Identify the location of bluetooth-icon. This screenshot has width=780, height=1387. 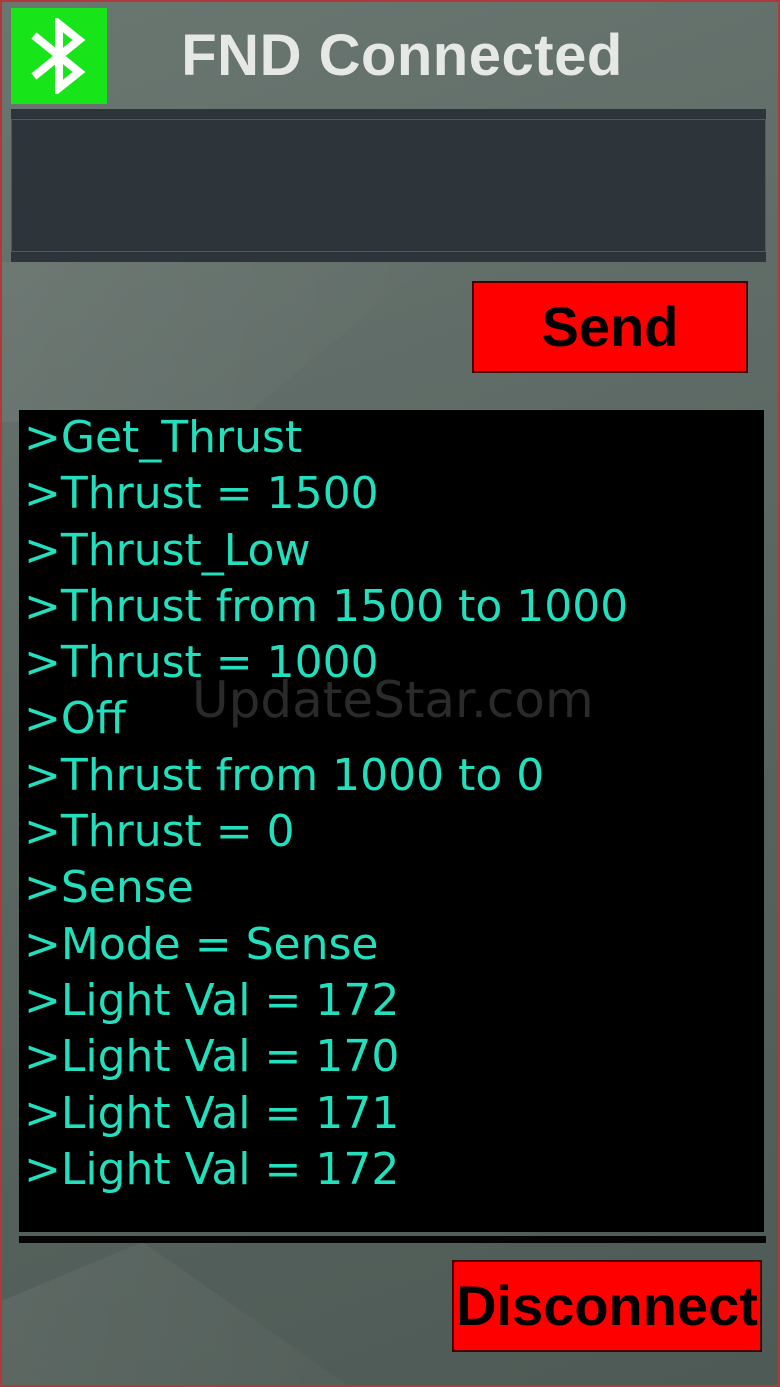
(58, 56).